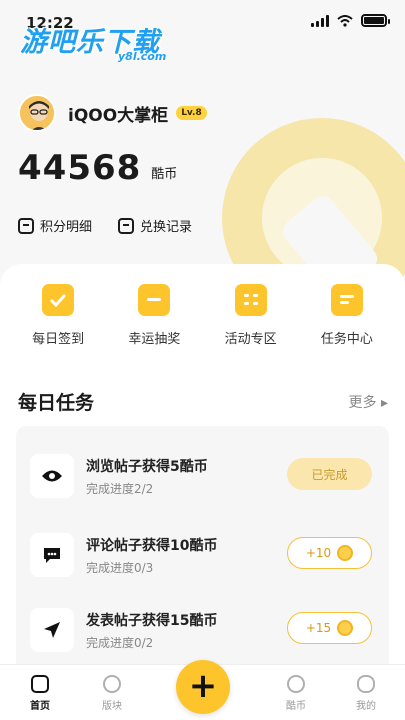  I want to click on task-list-icon, so click(346, 300).